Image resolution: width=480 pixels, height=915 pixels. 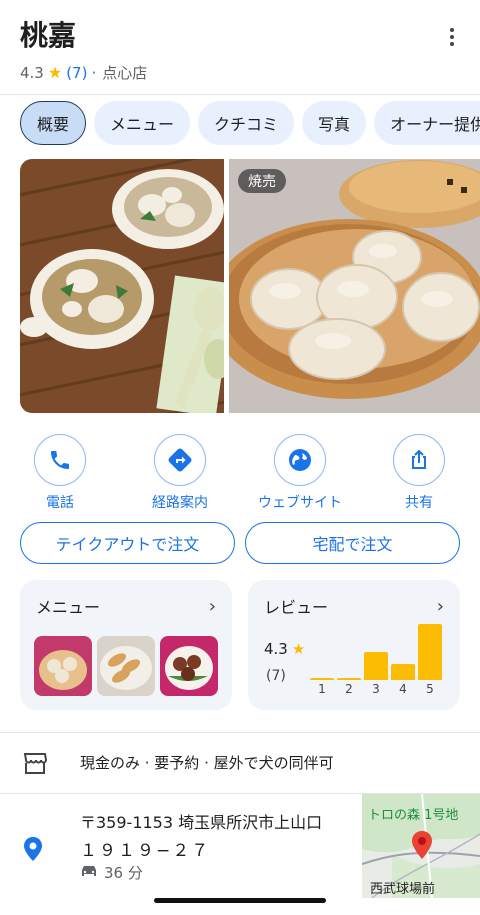 What do you see at coordinates (240, 900) in the screenshot?
I see `home-indicator` at bounding box center [240, 900].